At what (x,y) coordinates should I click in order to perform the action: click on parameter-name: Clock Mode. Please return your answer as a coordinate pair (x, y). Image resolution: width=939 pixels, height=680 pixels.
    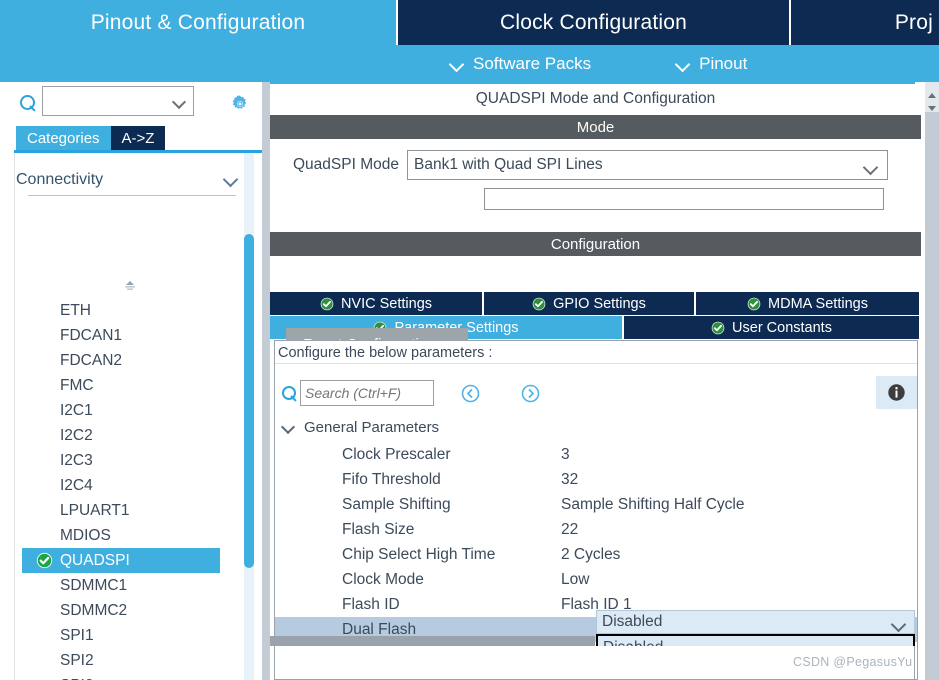
    Looking at the image, I should click on (383, 579).